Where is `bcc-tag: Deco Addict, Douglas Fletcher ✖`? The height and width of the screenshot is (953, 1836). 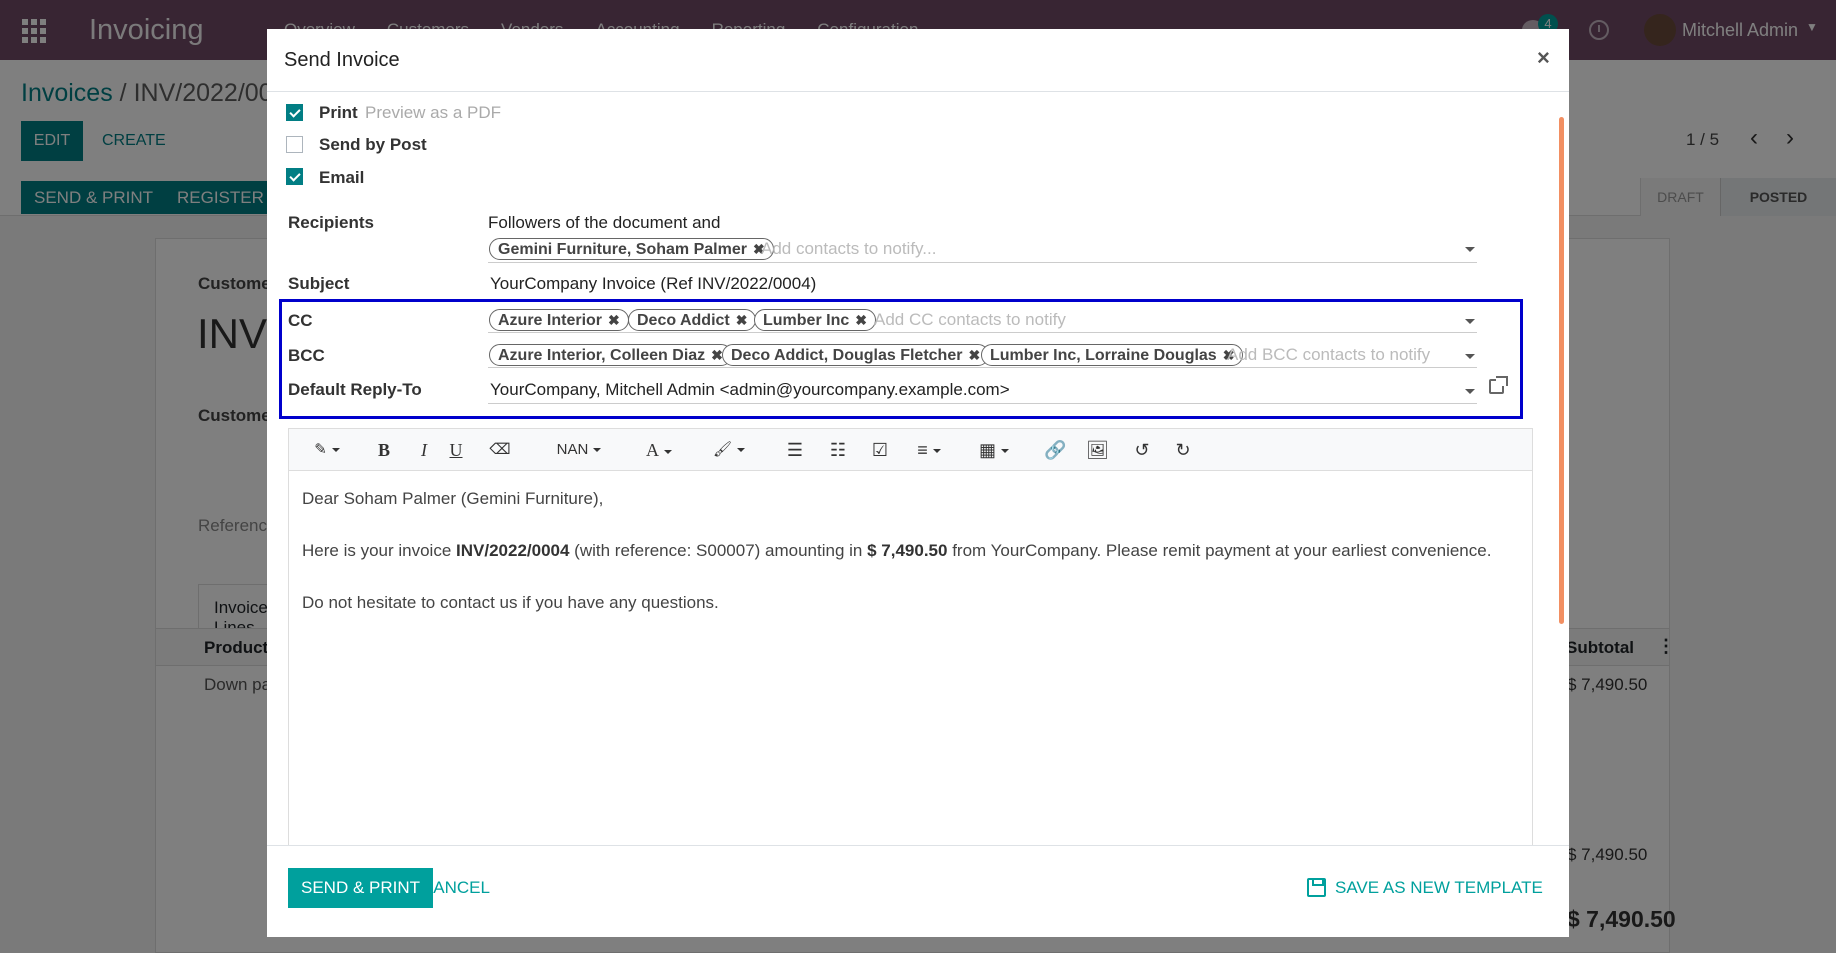 bcc-tag: Deco Addict, Douglas Fletcher ✖ is located at coordinates (856, 355).